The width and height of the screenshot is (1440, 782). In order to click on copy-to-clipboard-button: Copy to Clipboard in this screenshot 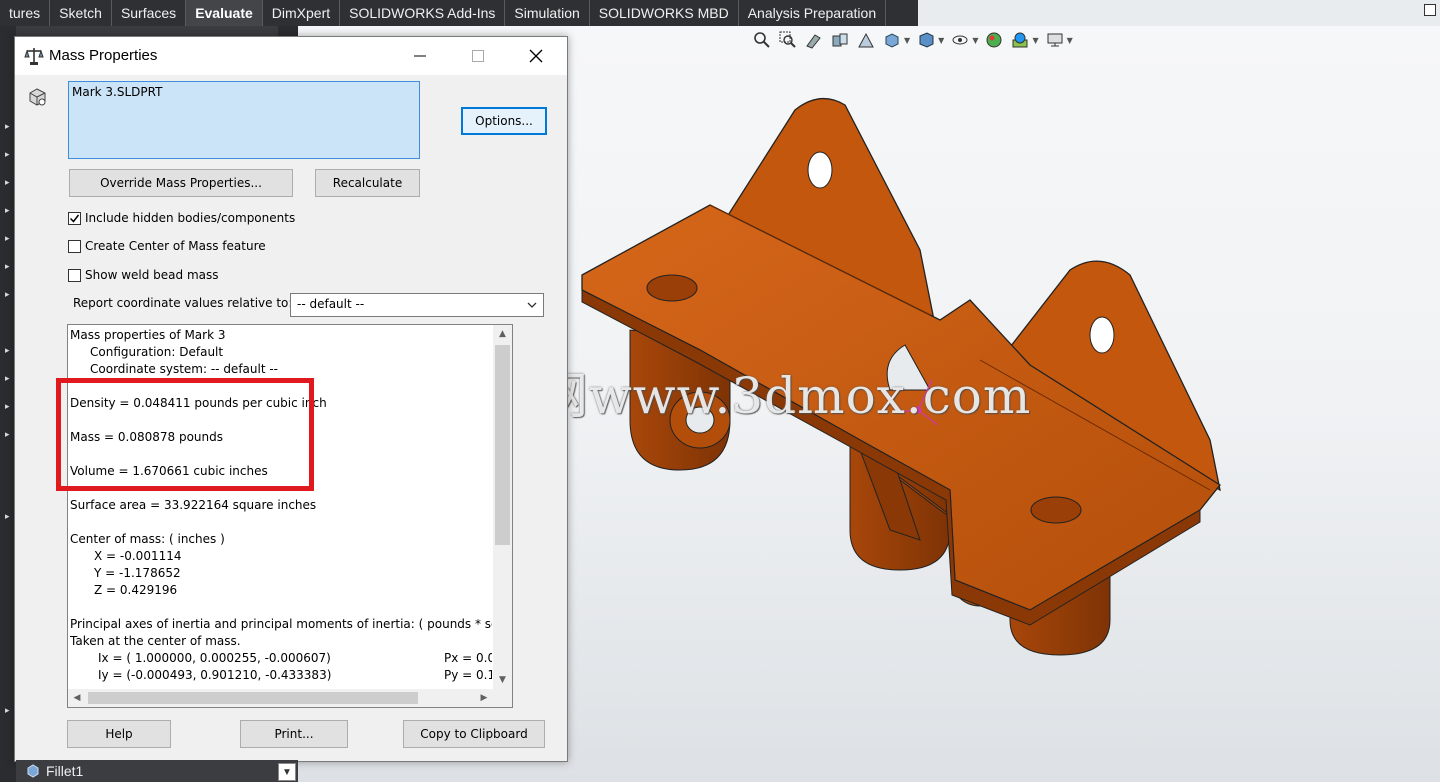, I will do `click(474, 734)`.